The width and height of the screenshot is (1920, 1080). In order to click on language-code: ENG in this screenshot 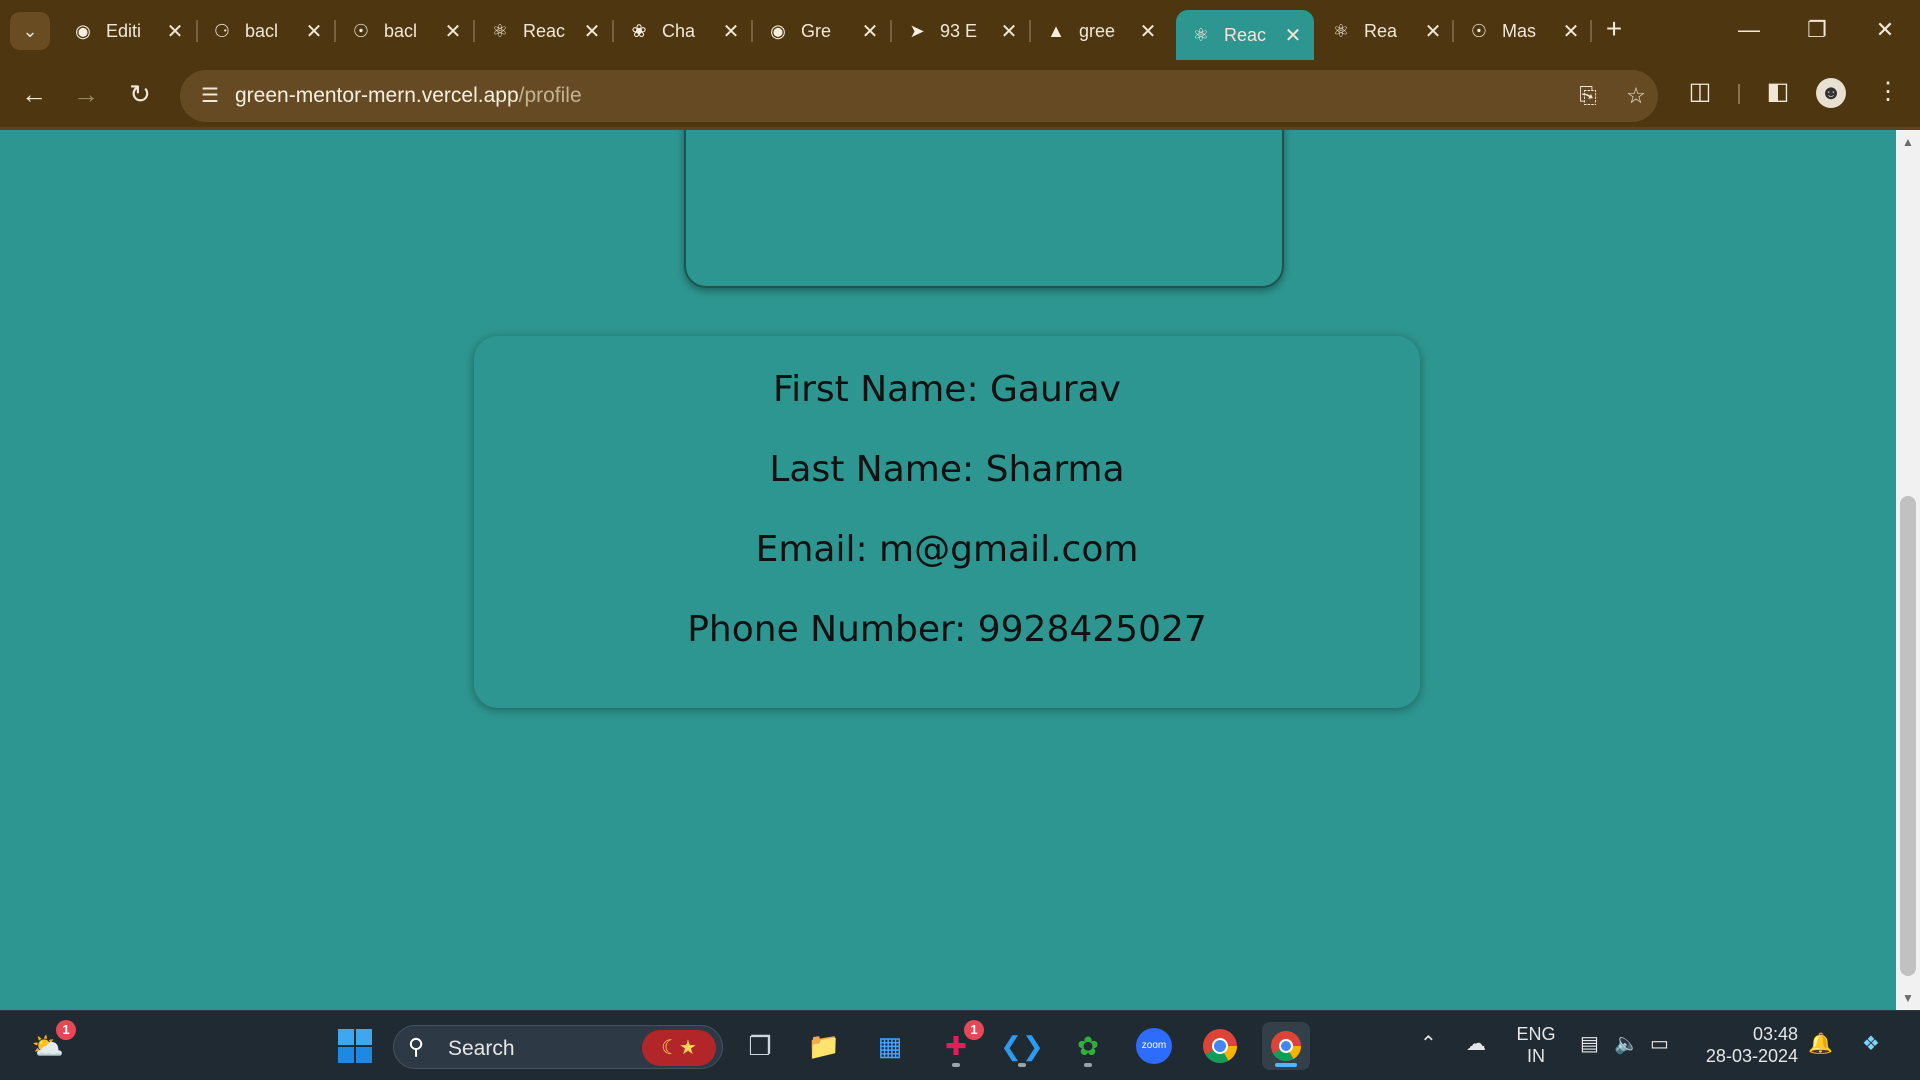, I will do `click(1536, 1034)`.